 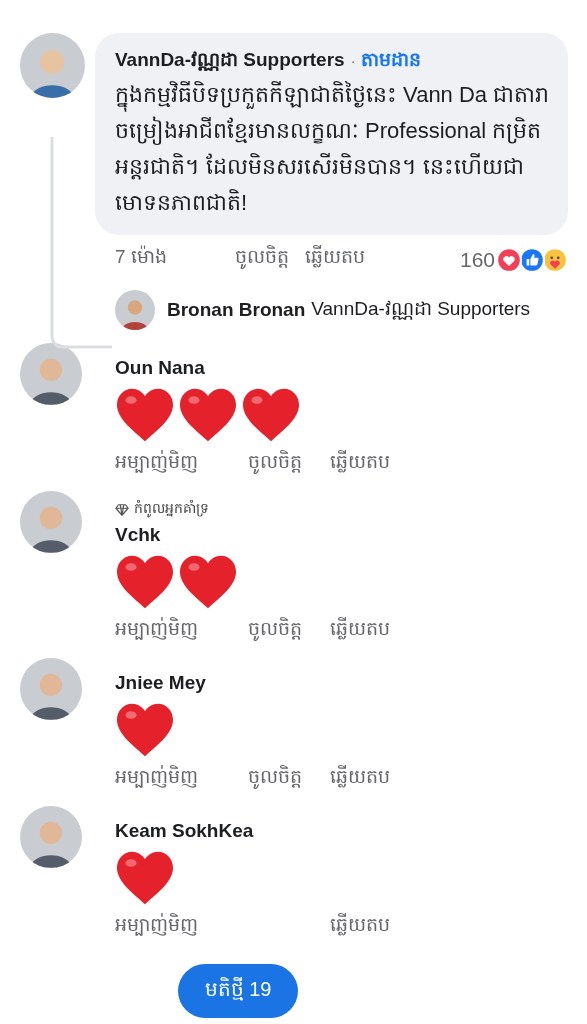 What do you see at coordinates (160, 368) in the screenshot?
I see `author-name: Oun Nana` at bounding box center [160, 368].